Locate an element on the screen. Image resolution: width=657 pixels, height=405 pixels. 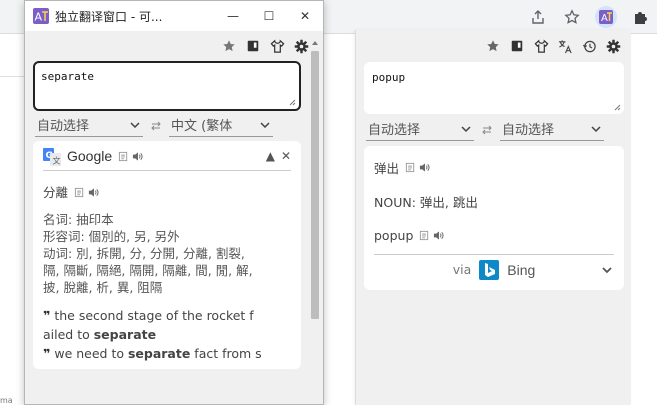
share-icon is located at coordinates (538, 17).